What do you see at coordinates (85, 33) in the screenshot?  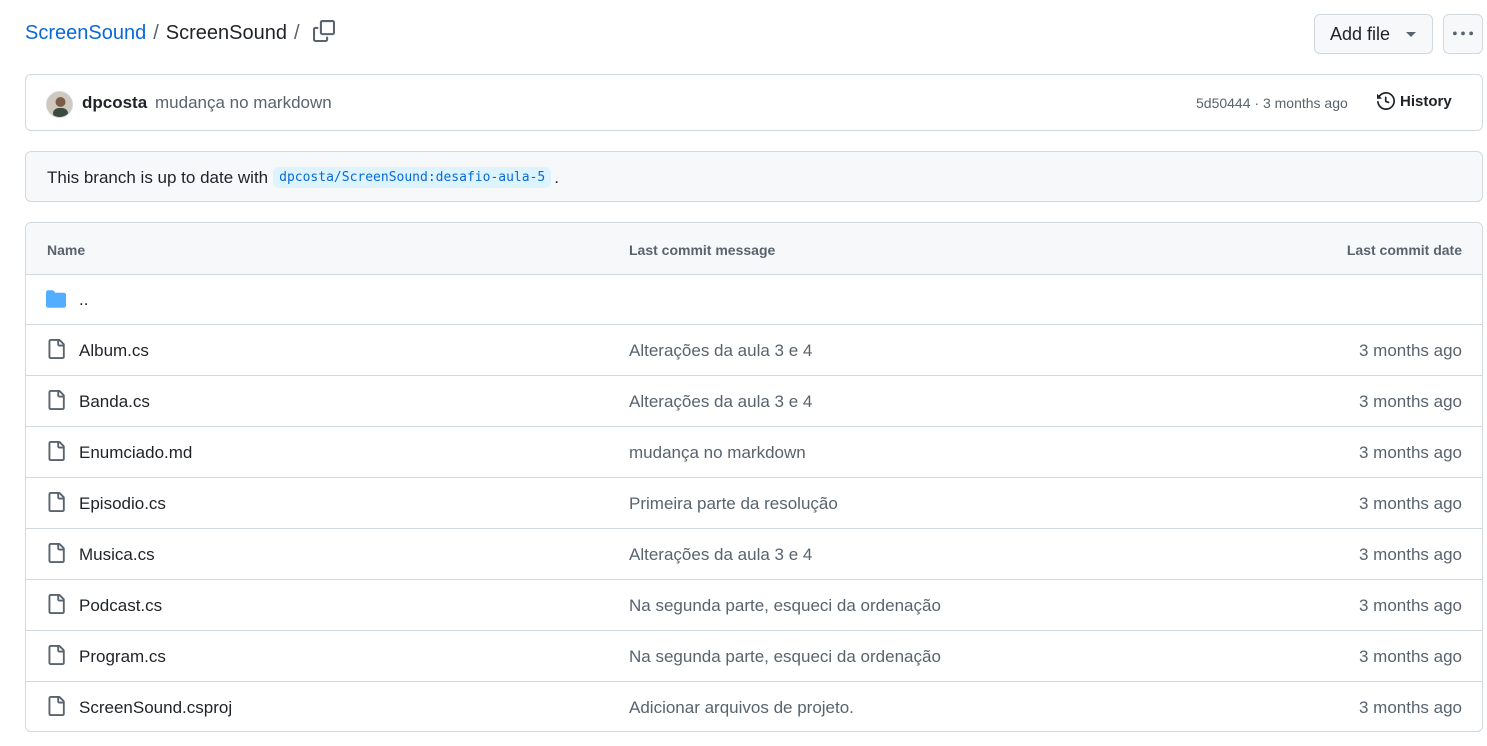 I see `breadcrumb-repo-link: ScreenSound` at bounding box center [85, 33].